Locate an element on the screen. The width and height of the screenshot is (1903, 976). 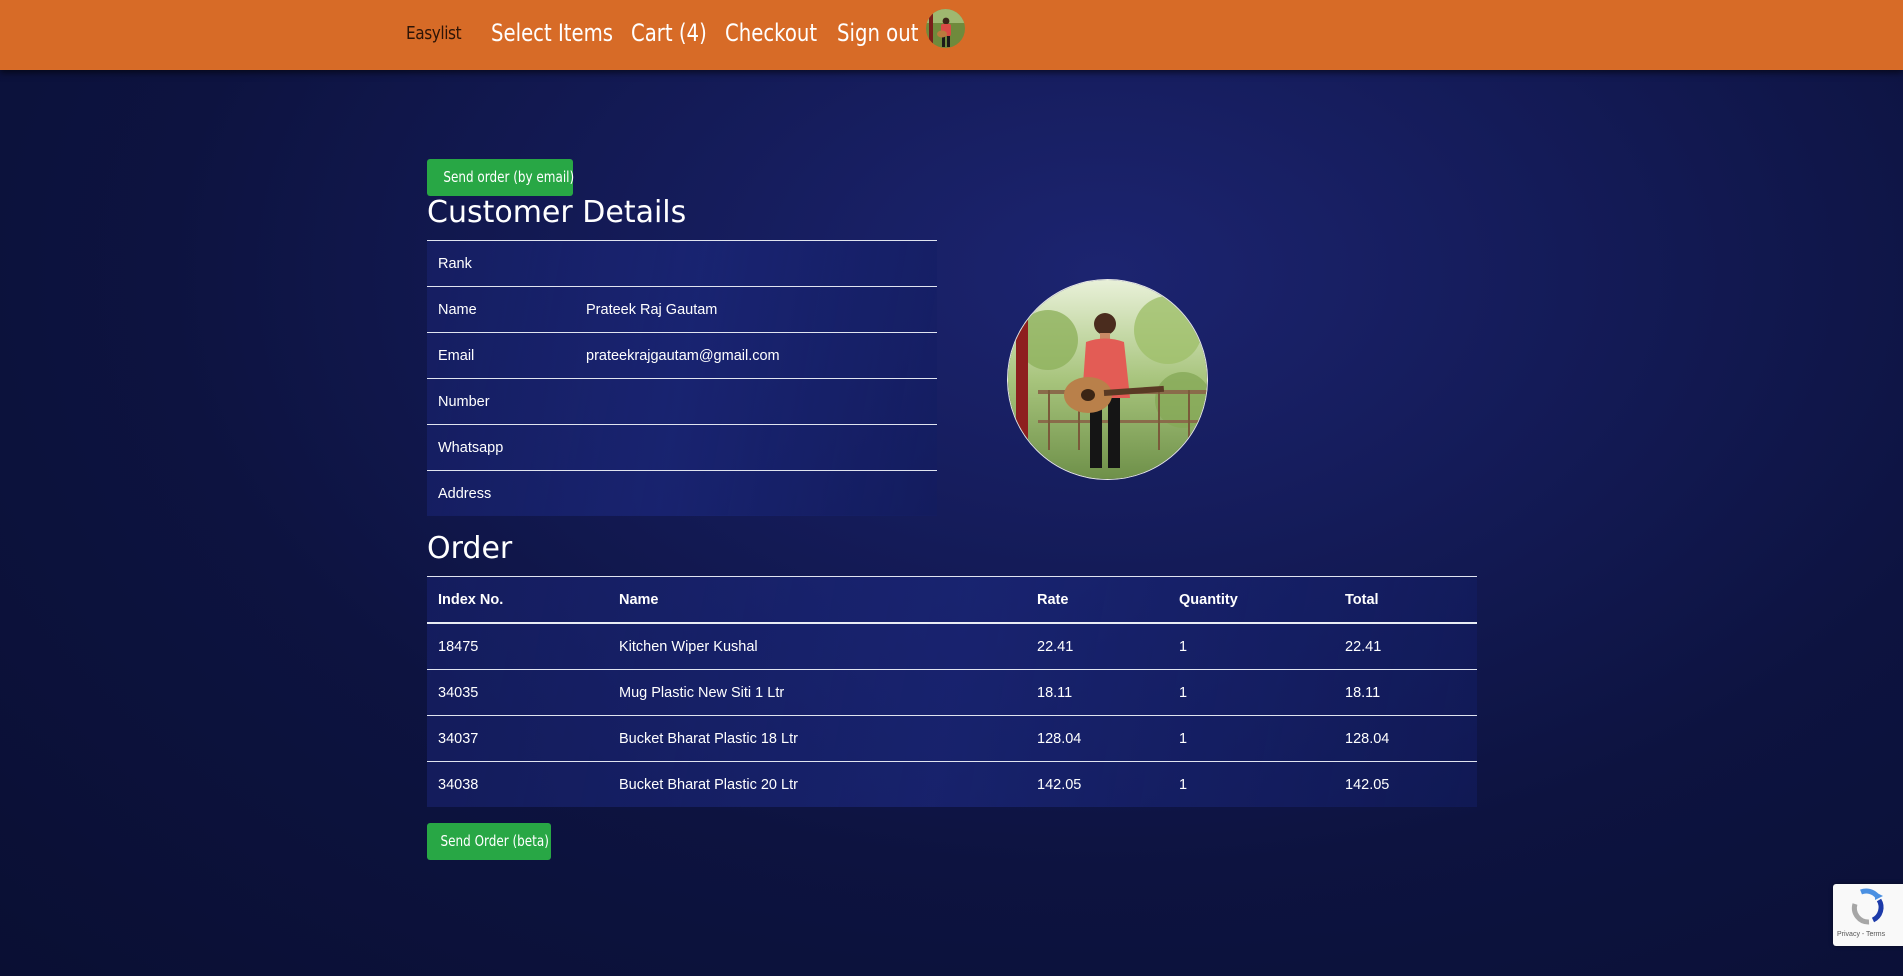
customer-row-number: Number is located at coordinates (682, 401).